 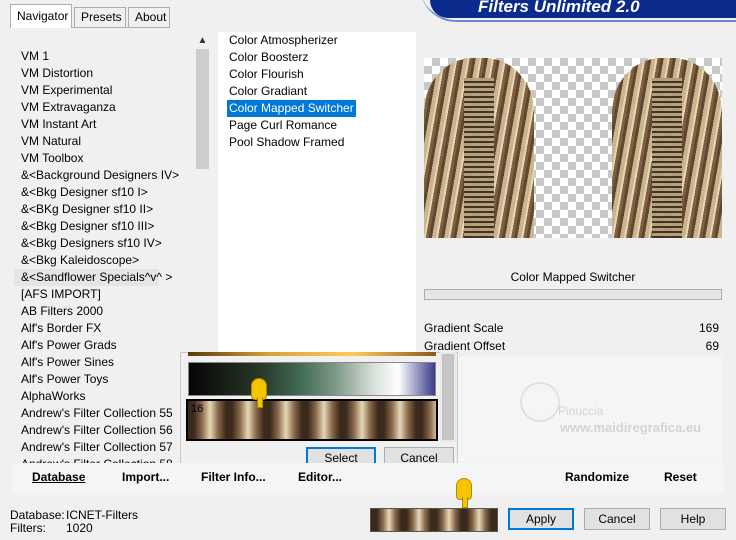 What do you see at coordinates (573, 148) in the screenshot?
I see `filter-preview` at bounding box center [573, 148].